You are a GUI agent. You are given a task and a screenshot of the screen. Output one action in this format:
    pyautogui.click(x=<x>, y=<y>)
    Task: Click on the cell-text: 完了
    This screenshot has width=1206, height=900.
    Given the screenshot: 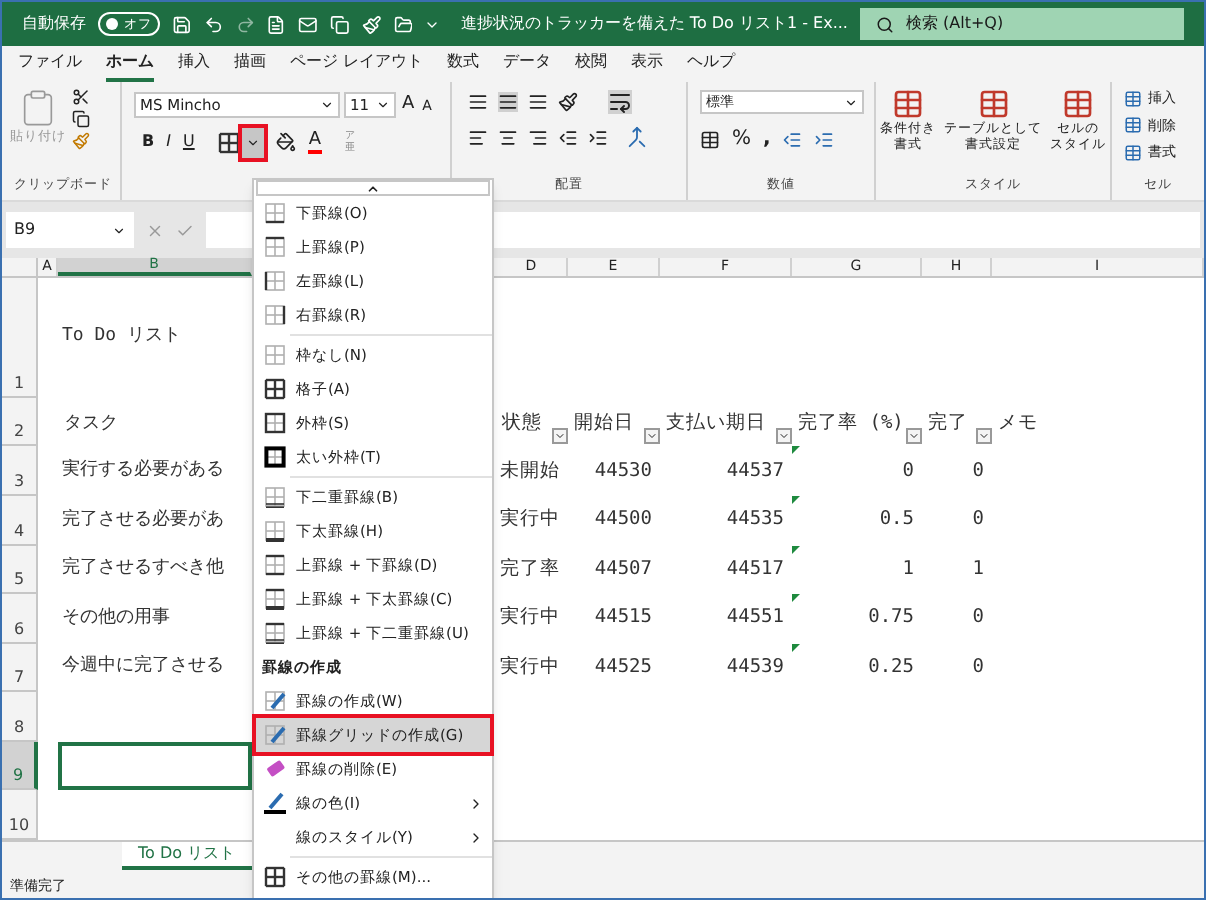 What is the action you would take?
    pyautogui.click(x=948, y=424)
    